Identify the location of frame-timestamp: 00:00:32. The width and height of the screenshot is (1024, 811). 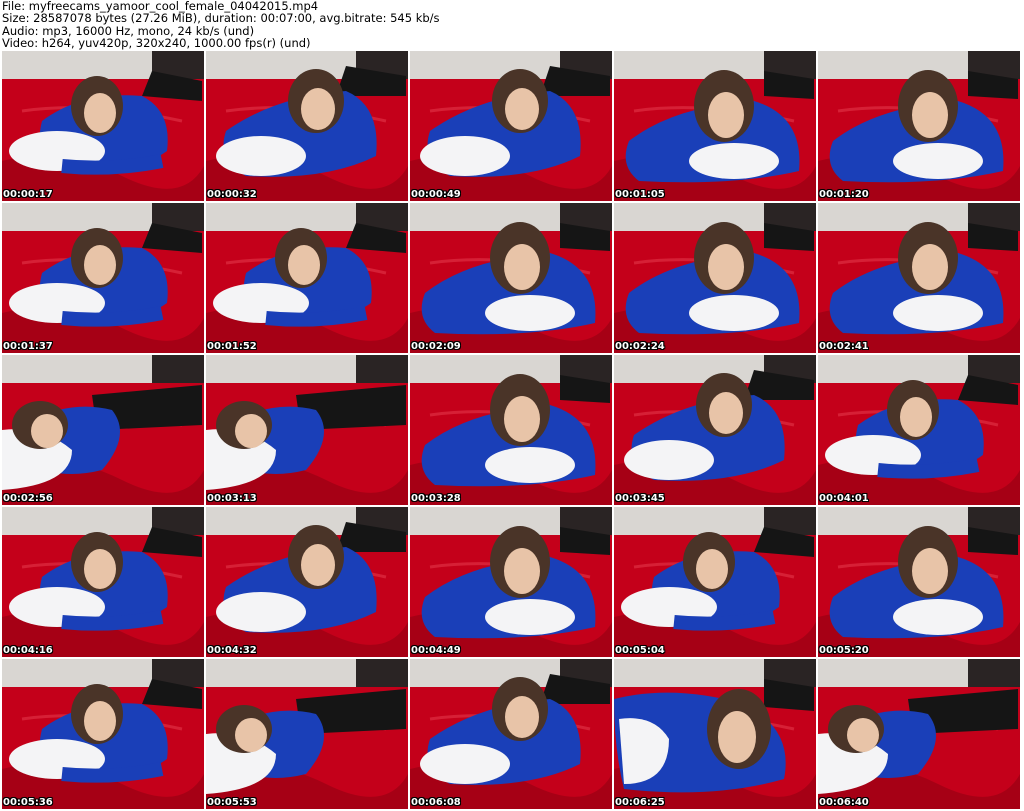
(232, 194).